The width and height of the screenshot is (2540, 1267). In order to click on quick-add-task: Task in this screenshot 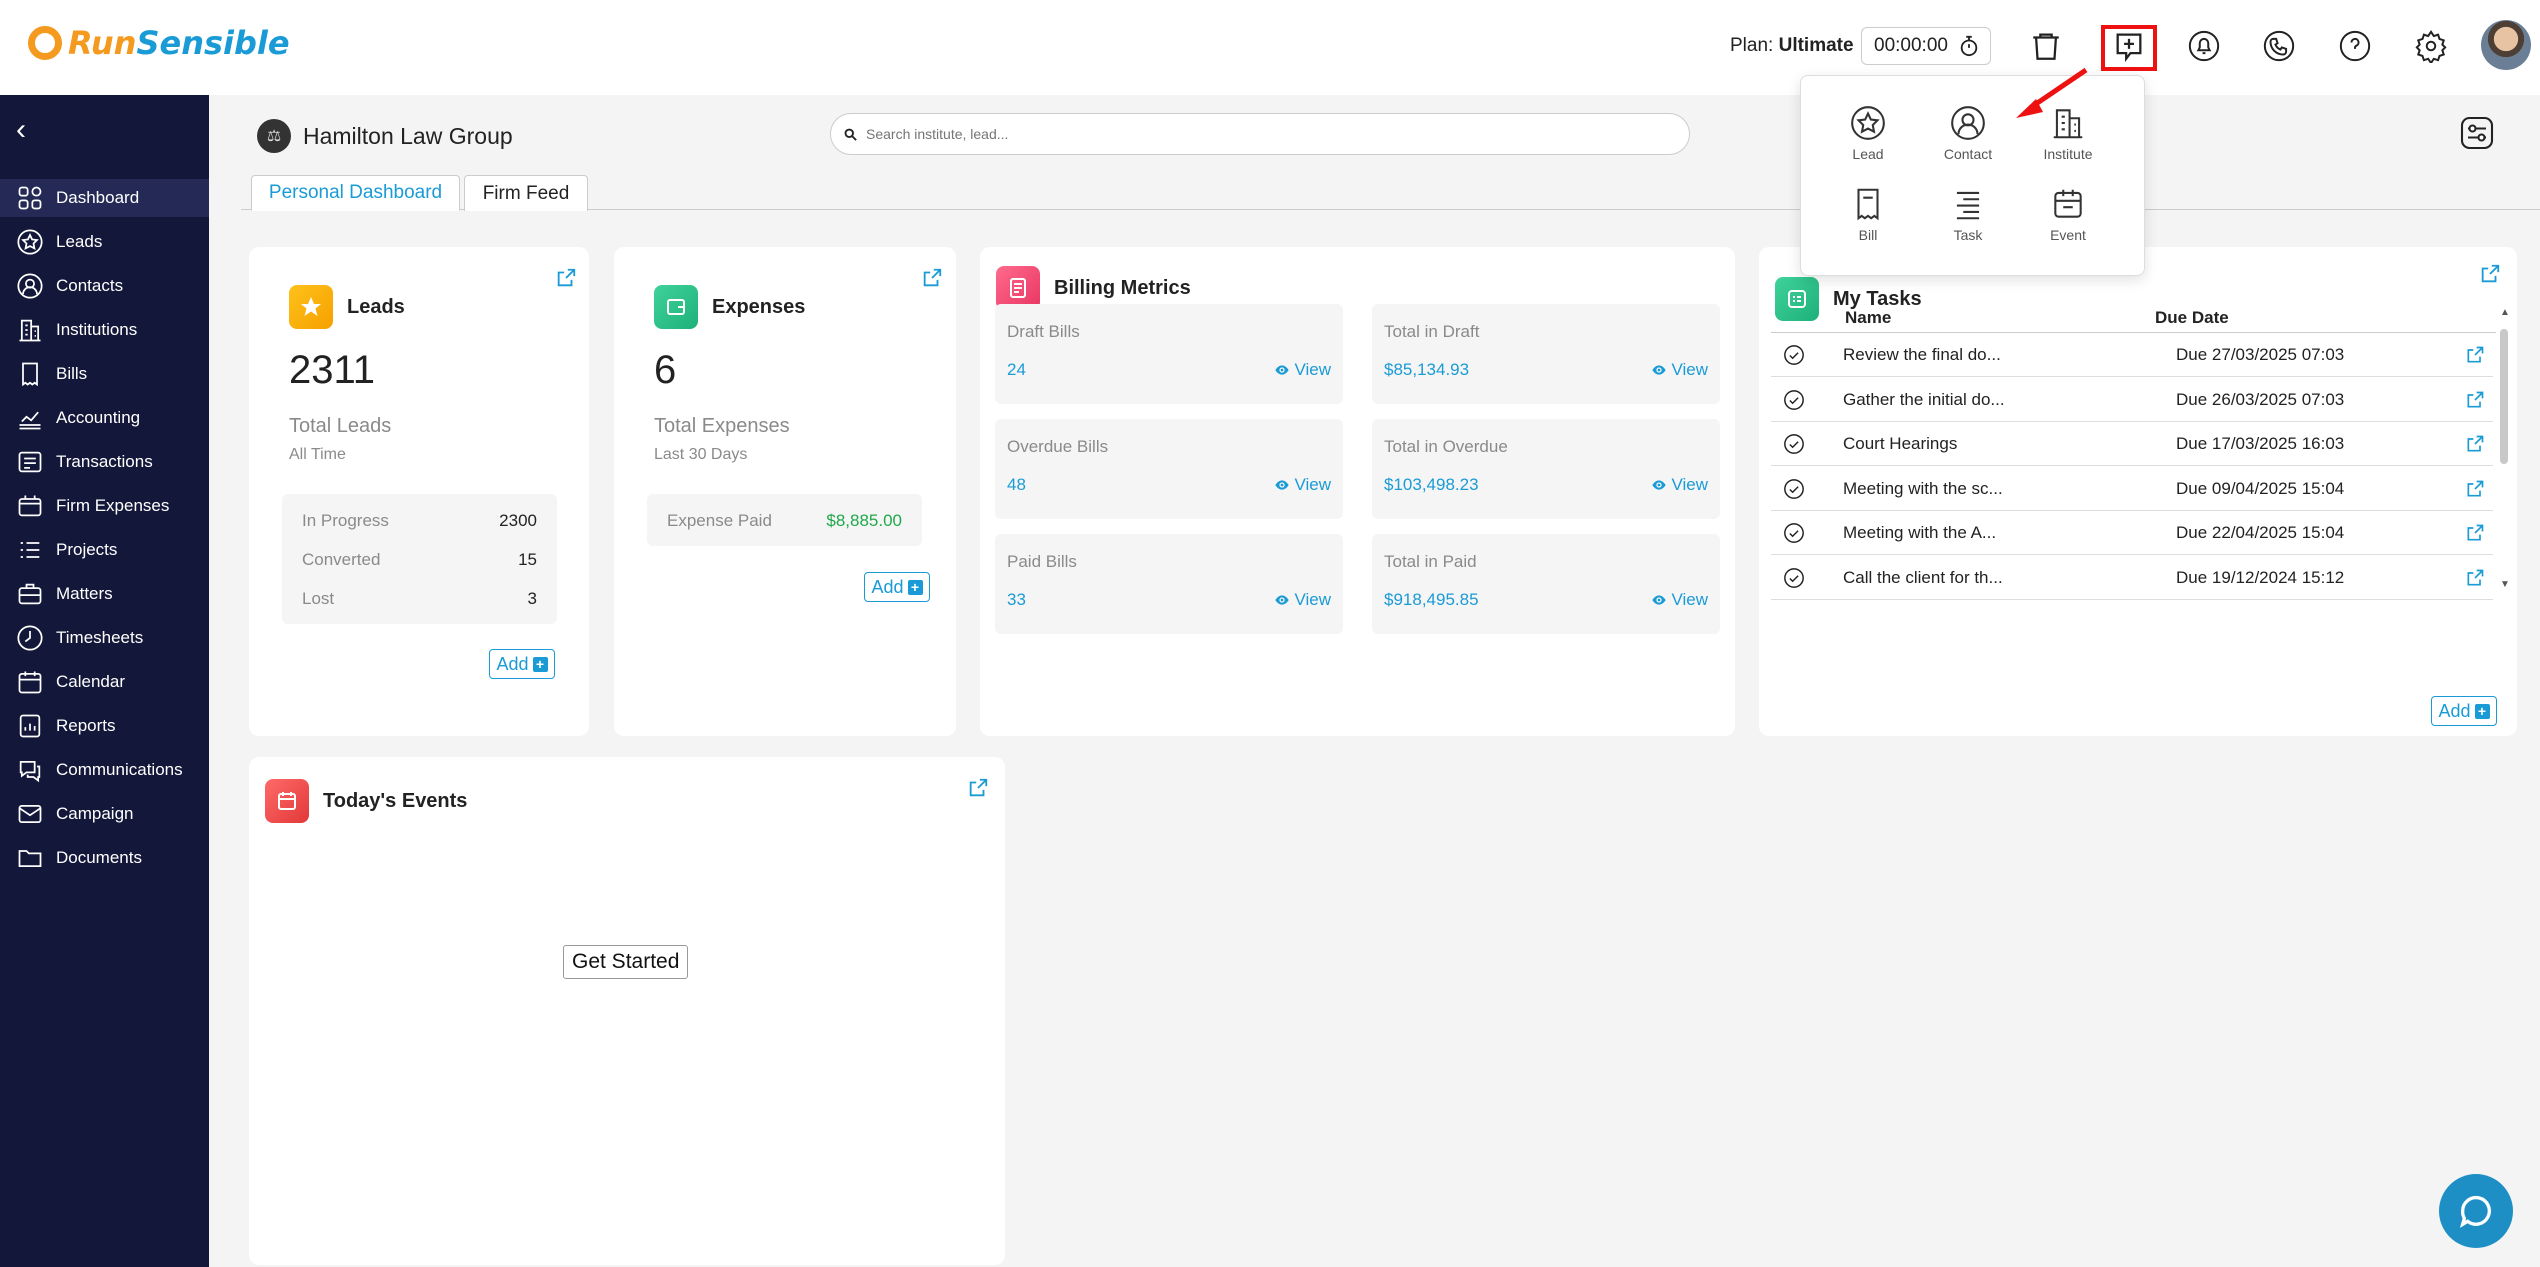, I will do `click(1968, 214)`.